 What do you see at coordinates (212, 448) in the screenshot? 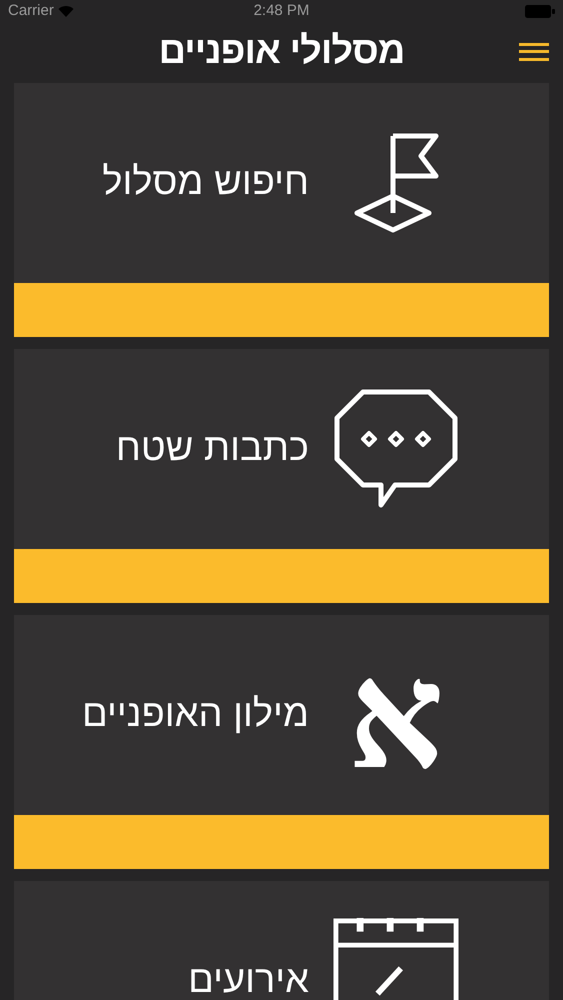
I see `card-label: כתבות שטח` at bounding box center [212, 448].